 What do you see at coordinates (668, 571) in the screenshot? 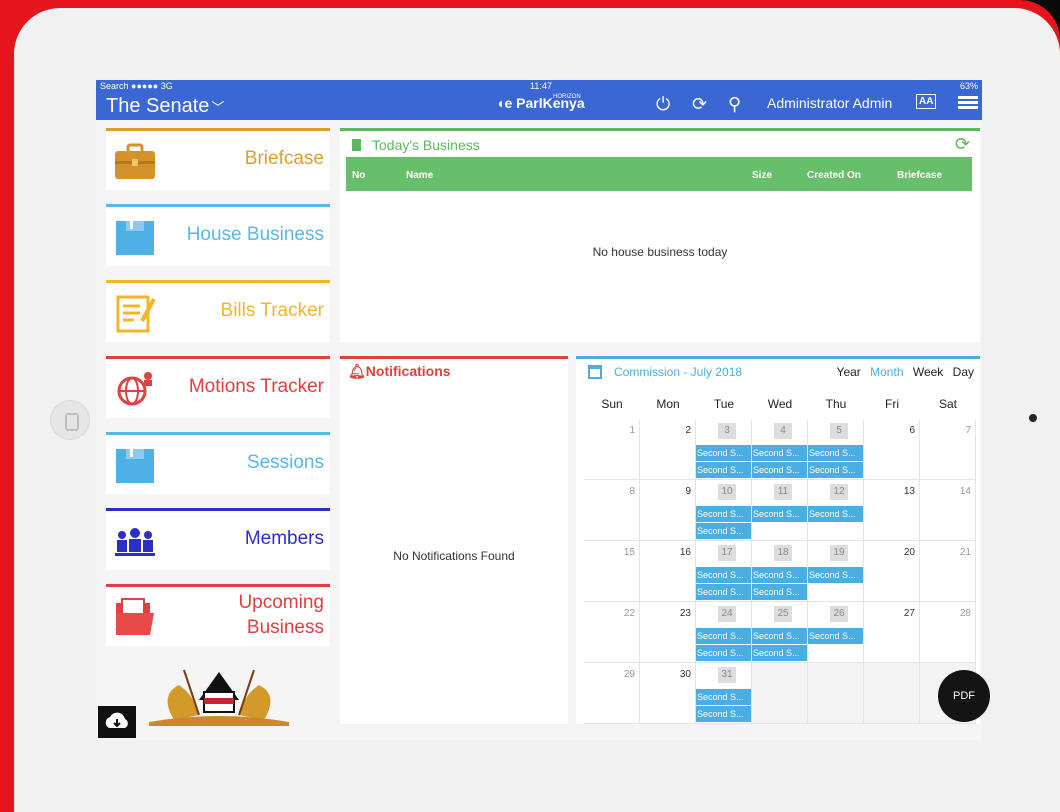
I see `calendar-day-cell: 16` at bounding box center [668, 571].